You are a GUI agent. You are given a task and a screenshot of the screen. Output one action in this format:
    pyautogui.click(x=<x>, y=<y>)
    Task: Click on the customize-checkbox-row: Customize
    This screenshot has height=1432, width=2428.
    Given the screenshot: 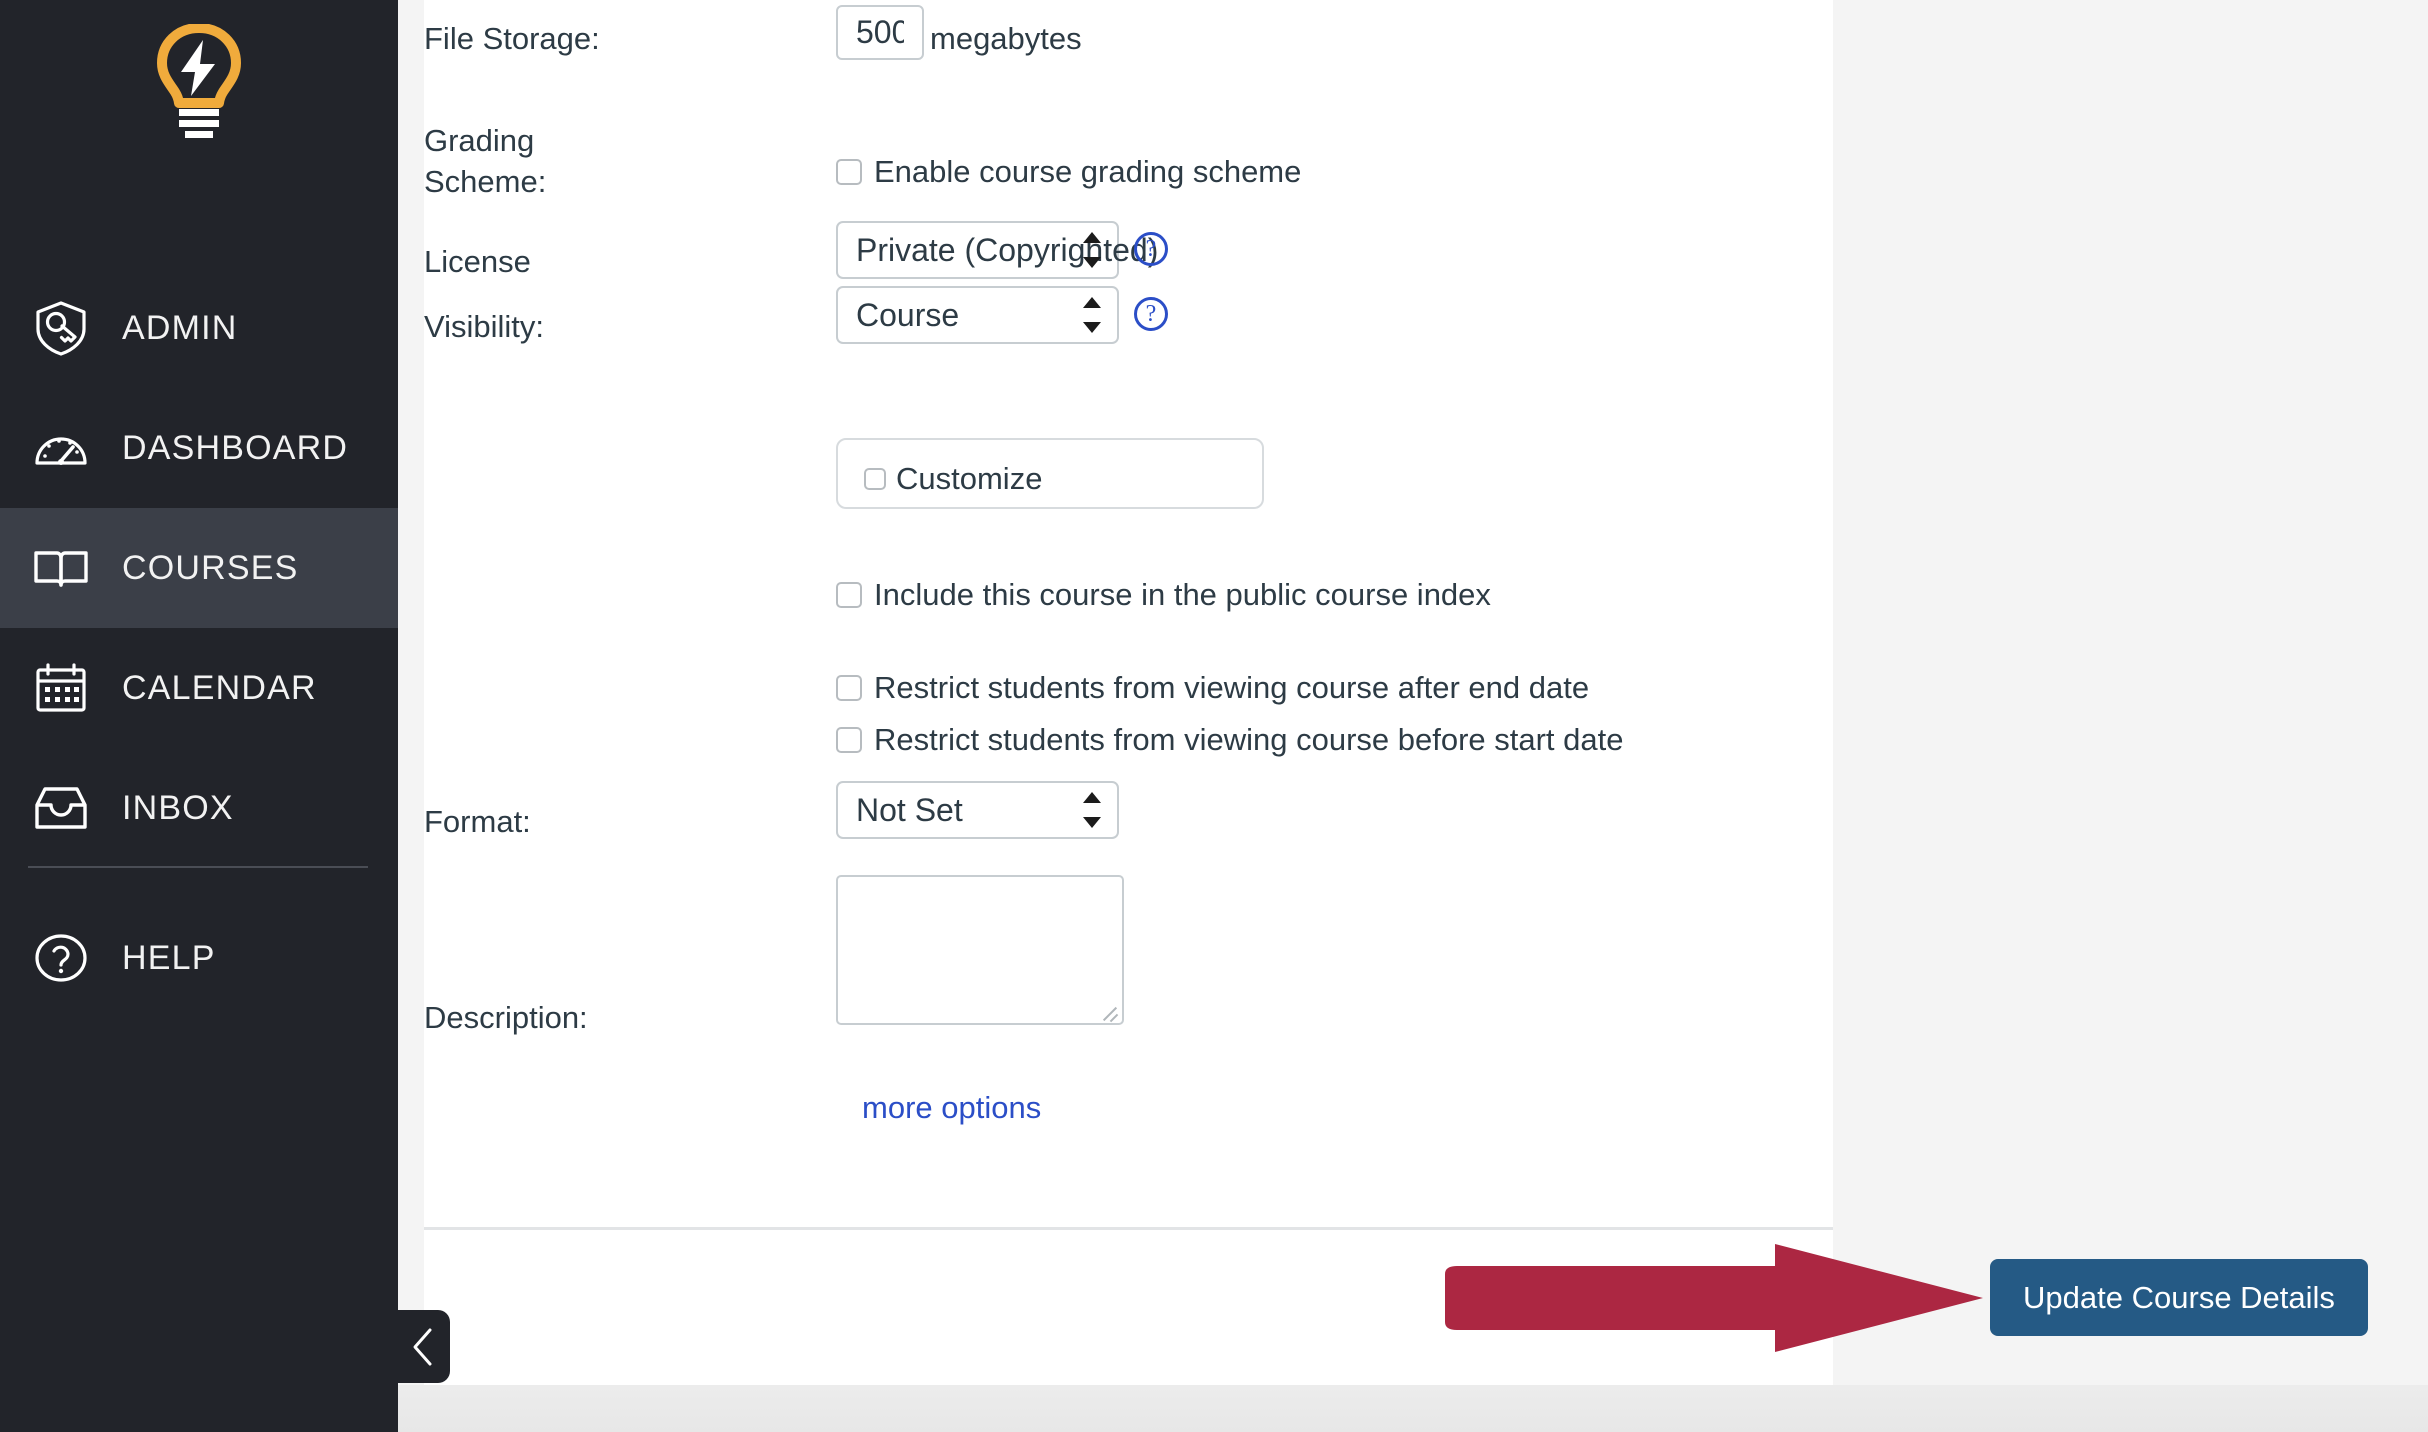 What is the action you would take?
    pyautogui.click(x=953, y=479)
    